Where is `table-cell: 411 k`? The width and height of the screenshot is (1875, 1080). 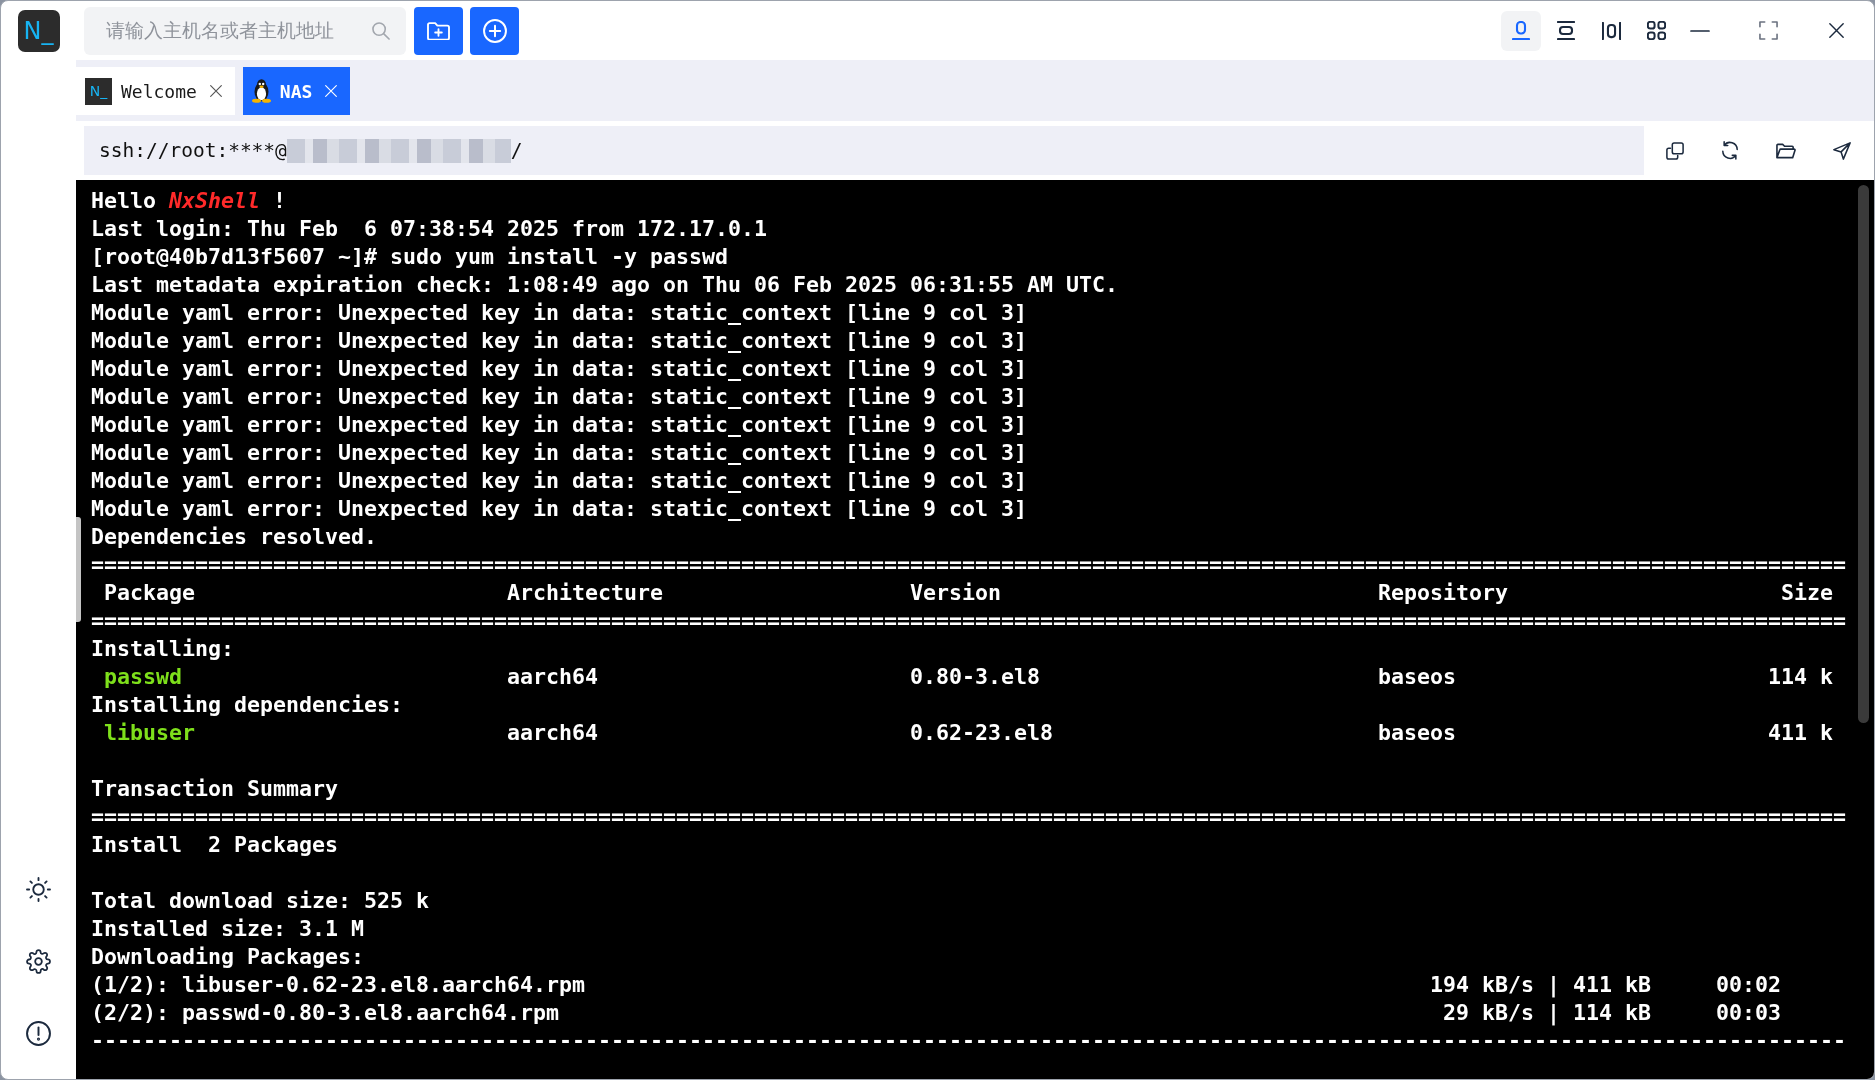
table-cell: 411 k is located at coordinates (1801, 733).